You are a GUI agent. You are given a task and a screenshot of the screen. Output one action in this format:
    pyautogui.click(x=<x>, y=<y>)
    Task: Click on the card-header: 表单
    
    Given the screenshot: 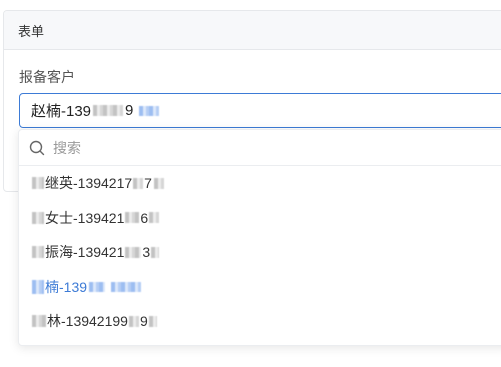 What is the action you would take?
    pyautogui.click(x=252, y=30)
    